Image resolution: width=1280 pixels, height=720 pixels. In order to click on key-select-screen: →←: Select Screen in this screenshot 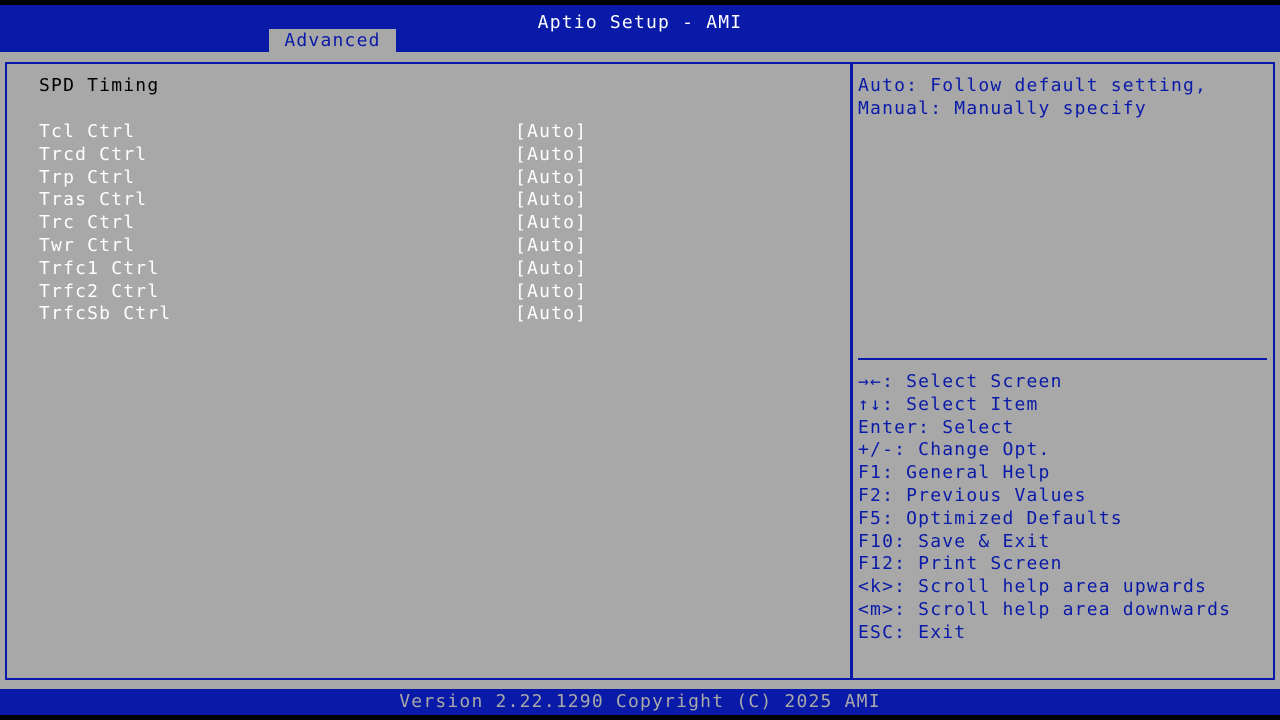, I will do `click(960, 381)`.